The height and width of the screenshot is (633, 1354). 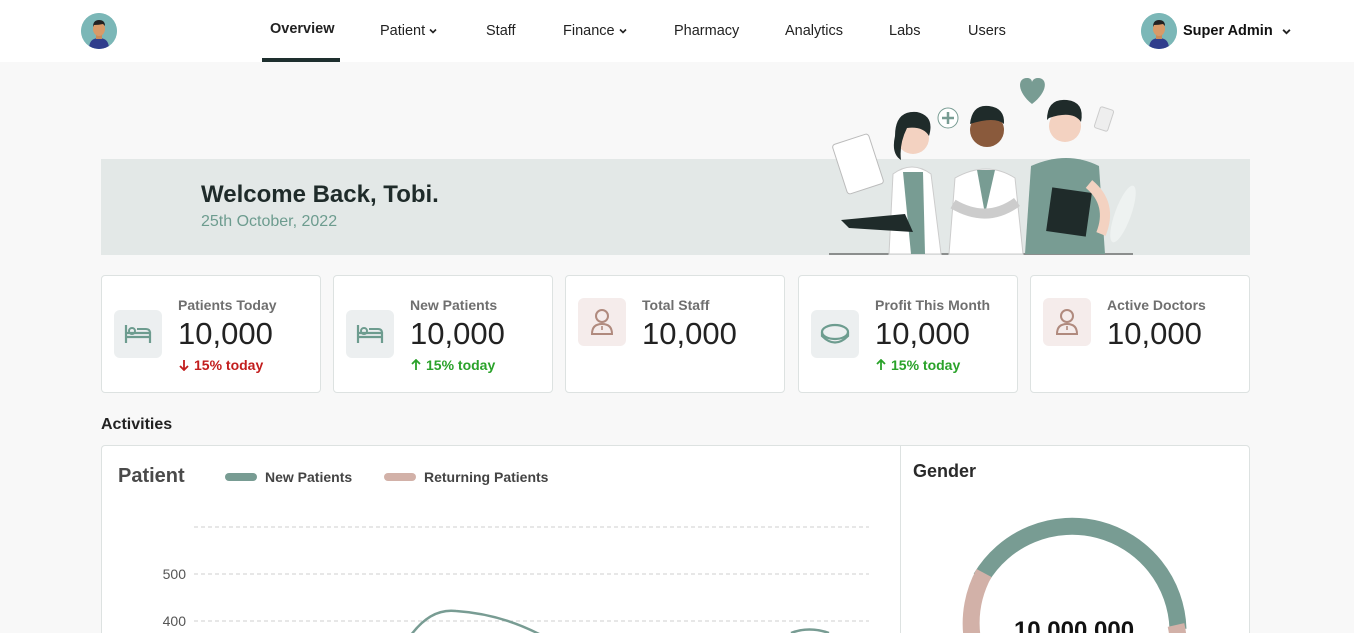 I want to click on active-tab-indicator, so click(x=301, y=60).